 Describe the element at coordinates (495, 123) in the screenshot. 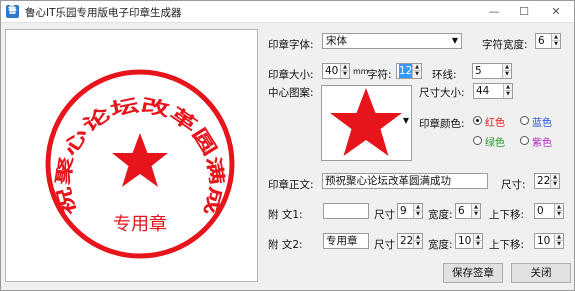

I see `radio-red-label: 红色` at that location.